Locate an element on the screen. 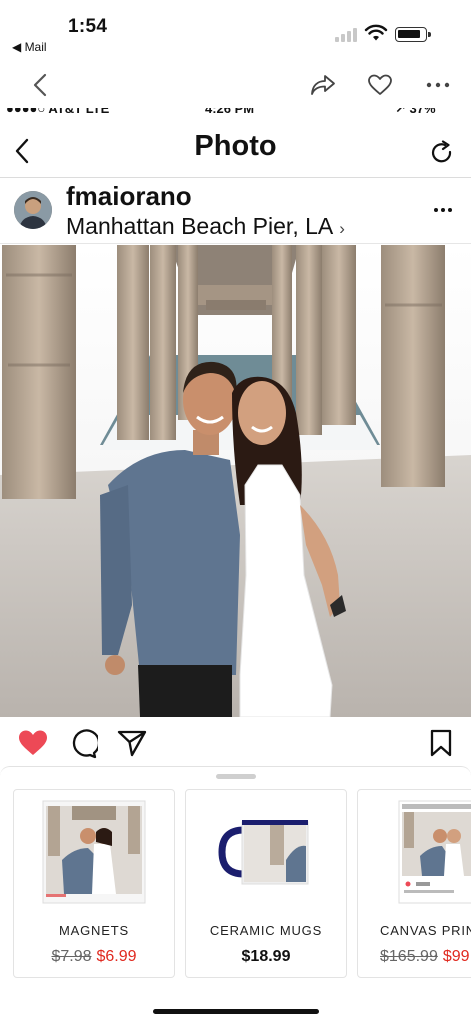 The image size is (471, 1024). send-icon is located at coordinates (132, 743).